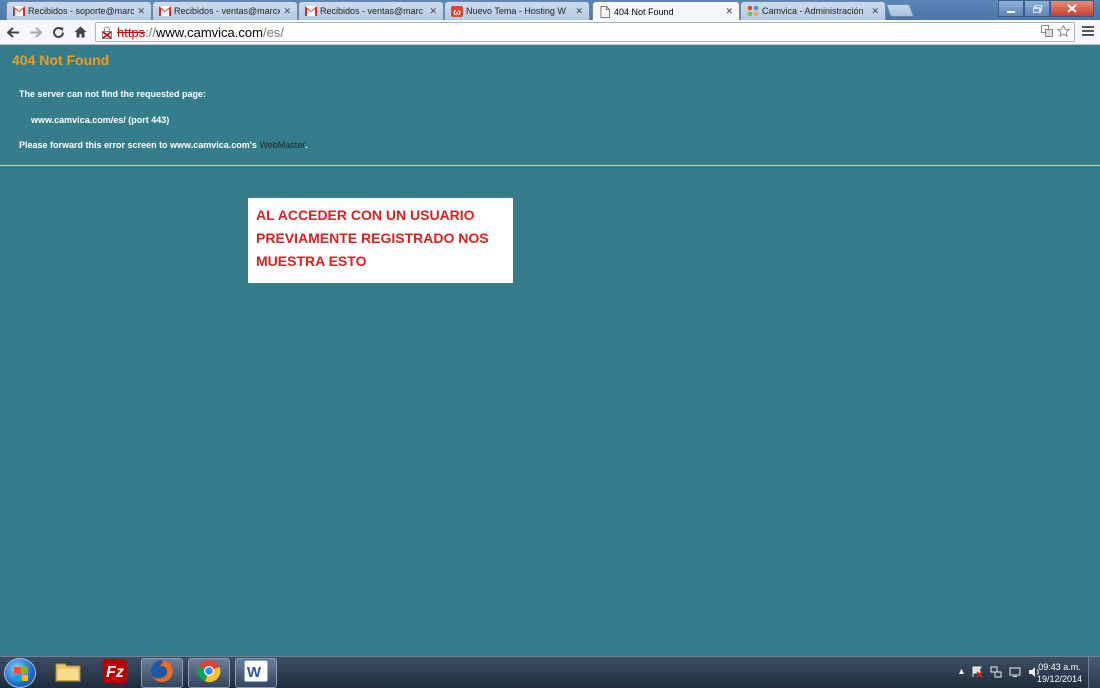 This screenshot has height=688, width=1100. I want to click on tab-label: Camvica - Administración, so click(813, 11).